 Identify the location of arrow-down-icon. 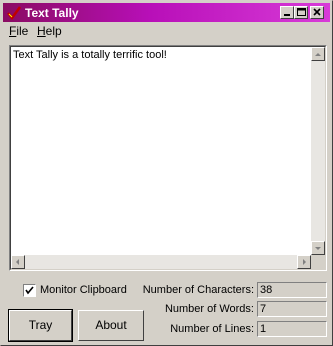
(318, 248).